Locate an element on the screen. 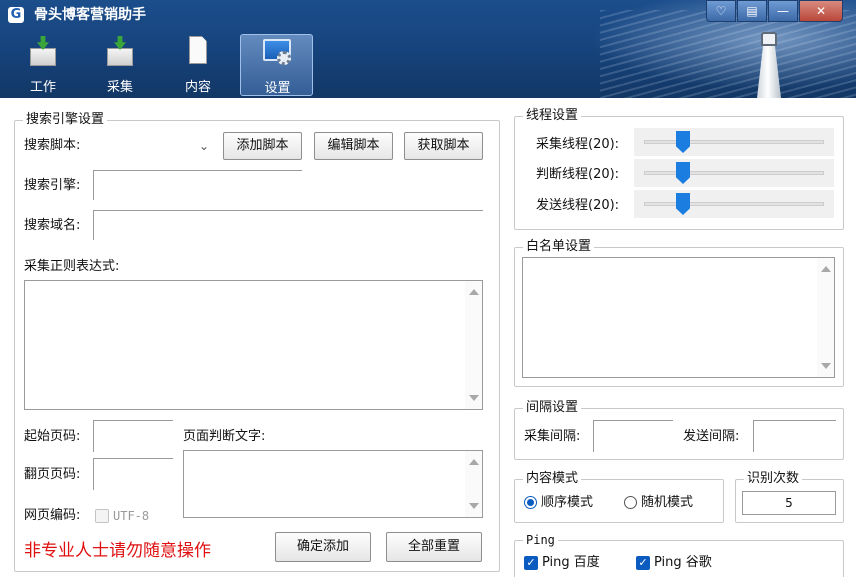 The image size is (856, 577). whitelist-group-title: 白名单设置 is located at coordinates (559, 247).